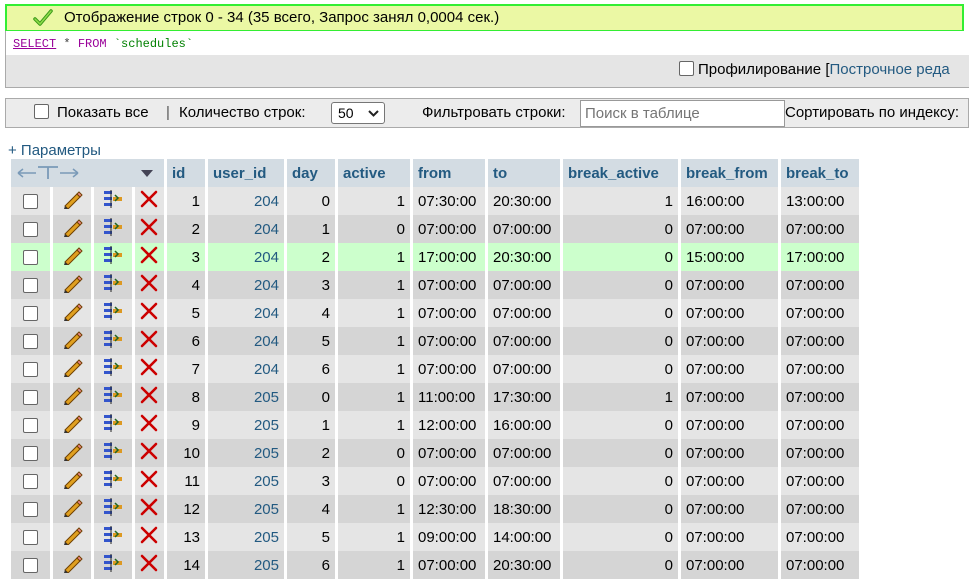 The height and width of the screenshot is (585, 969). What do you see at coordinates (435, 369) in the screenshot?
I see `table-row: 7 204 6 1 07:00:00 07:00:00 0 07:00:00 07:00:00` at bounding box center [435, 369].